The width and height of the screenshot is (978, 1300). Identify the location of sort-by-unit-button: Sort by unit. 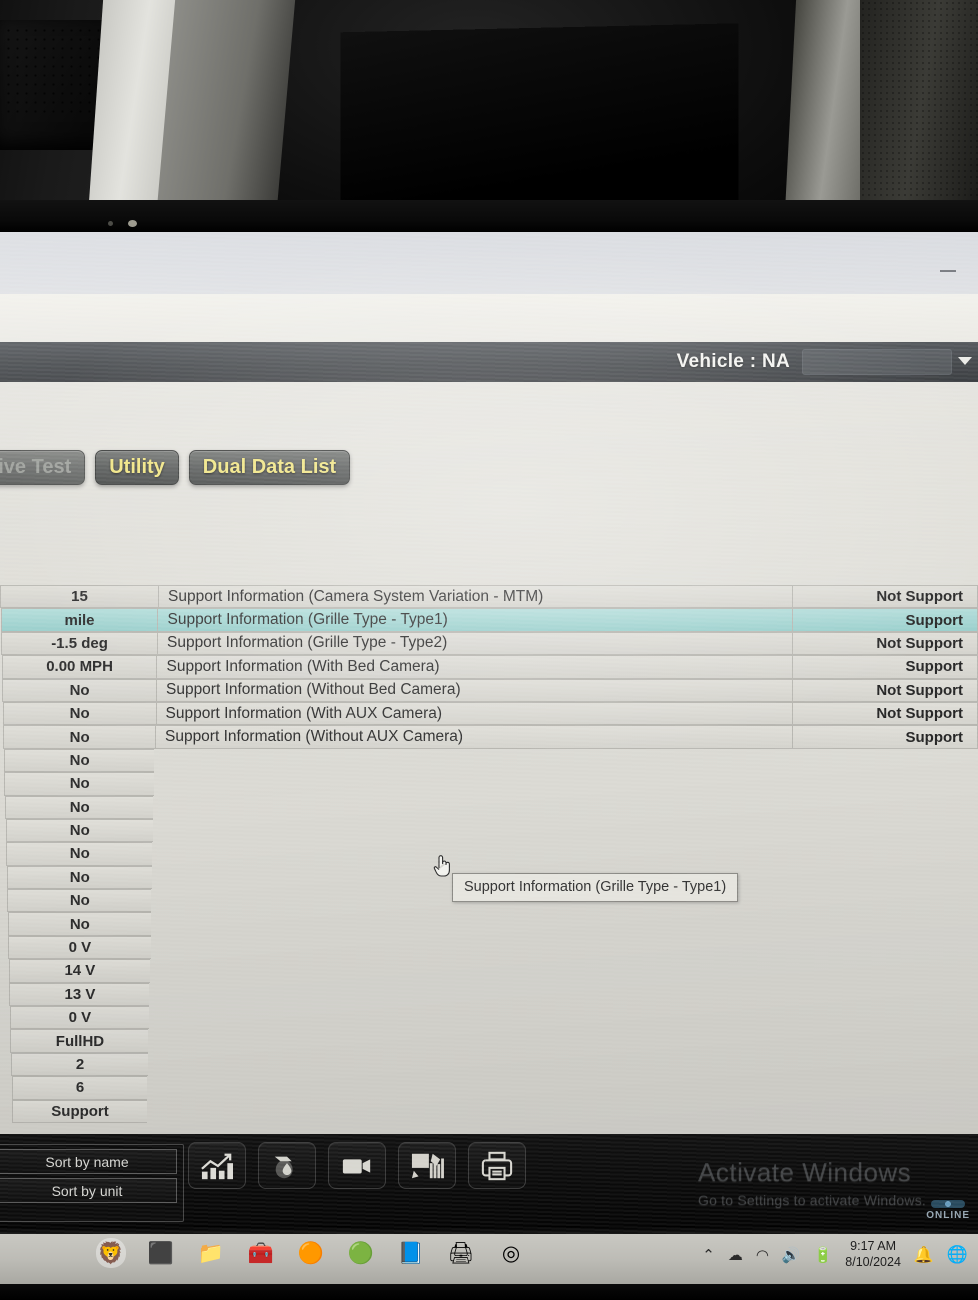
(88, 1190).